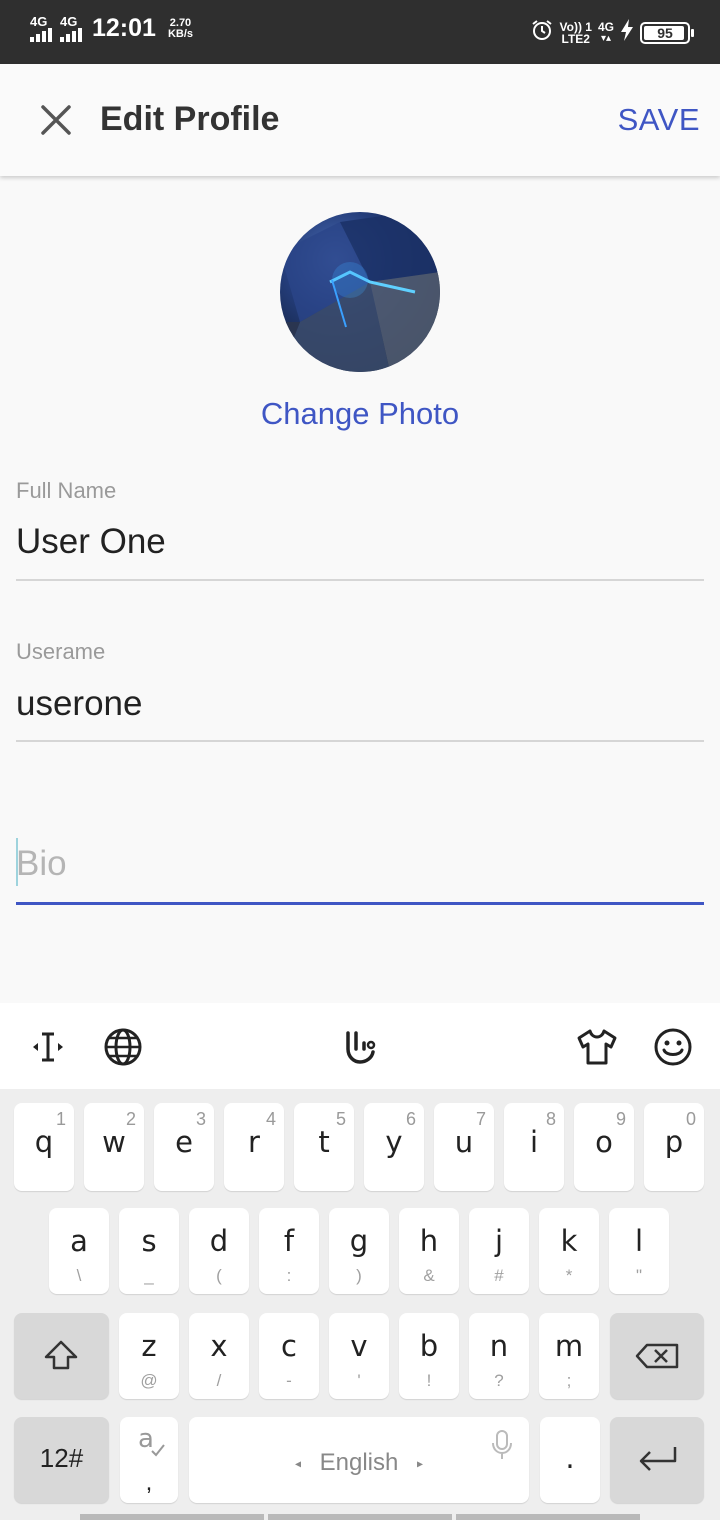 Image resolution: width=720 pixels, height=1520 pixels. I want to click on key-number-hint: 7, so click(480, 1119).